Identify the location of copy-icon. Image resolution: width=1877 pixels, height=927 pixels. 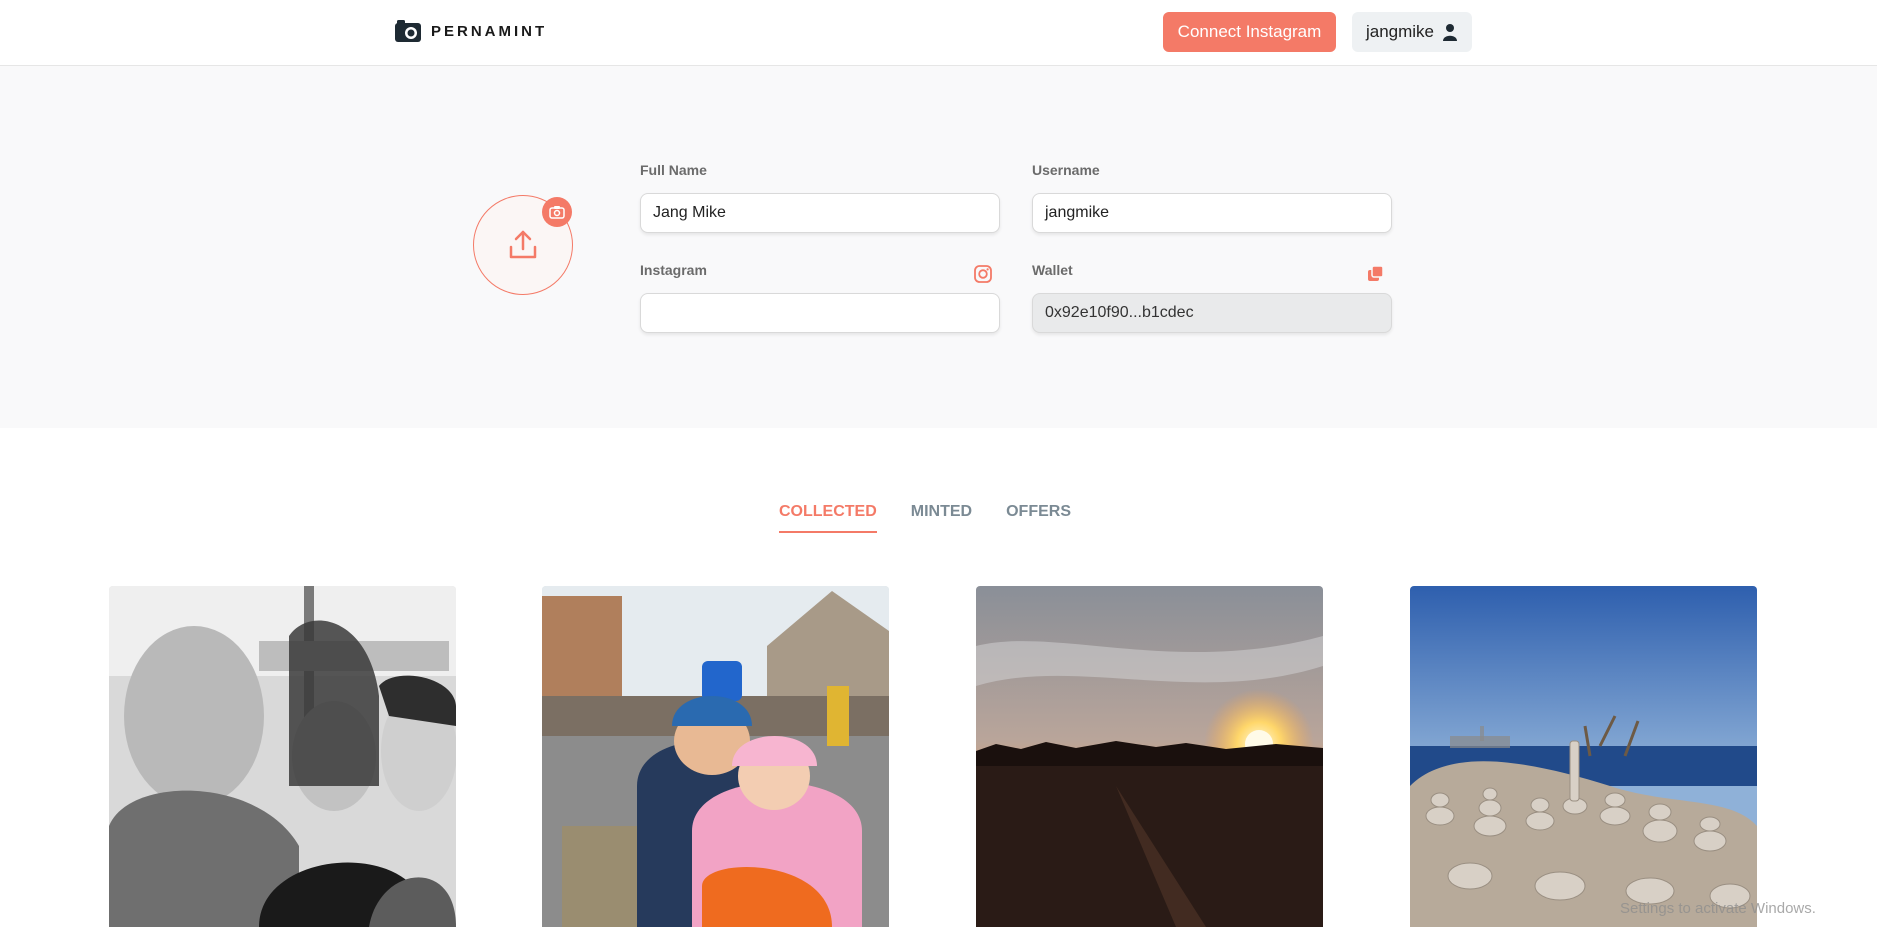
(1376, 274).